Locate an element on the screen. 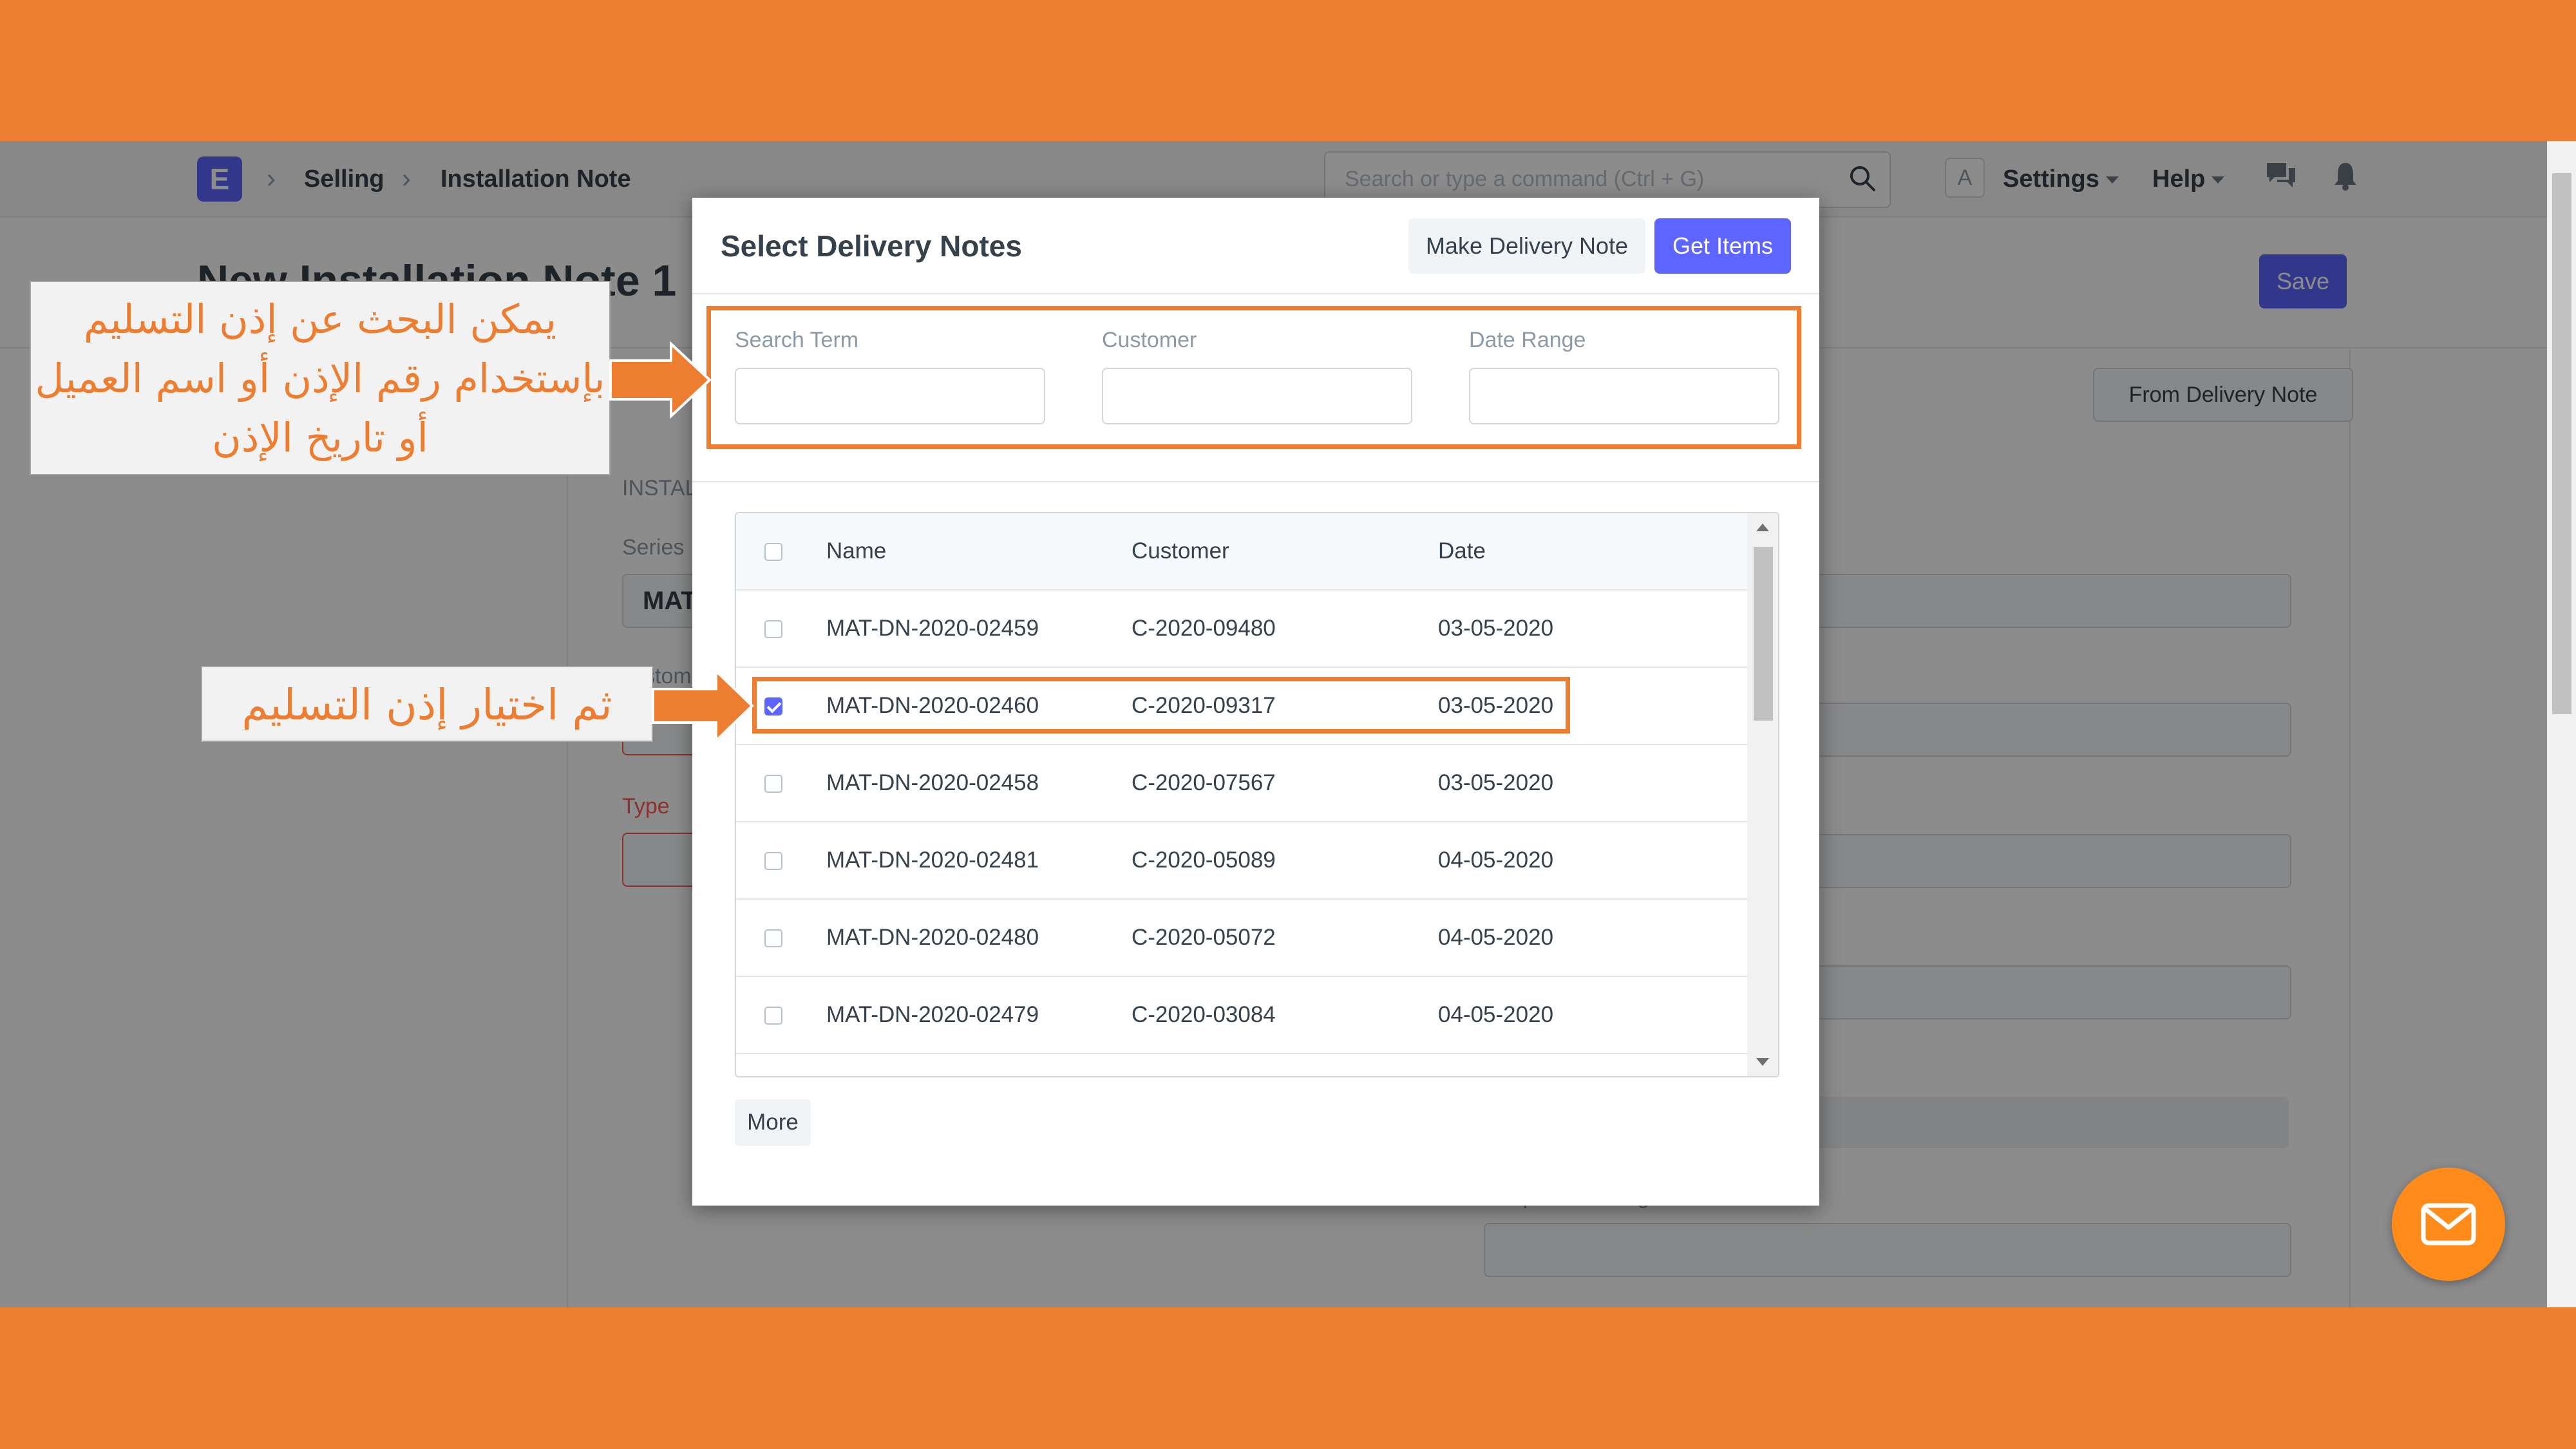  results-scroll-thumb is located at coordinates (1764, 634).